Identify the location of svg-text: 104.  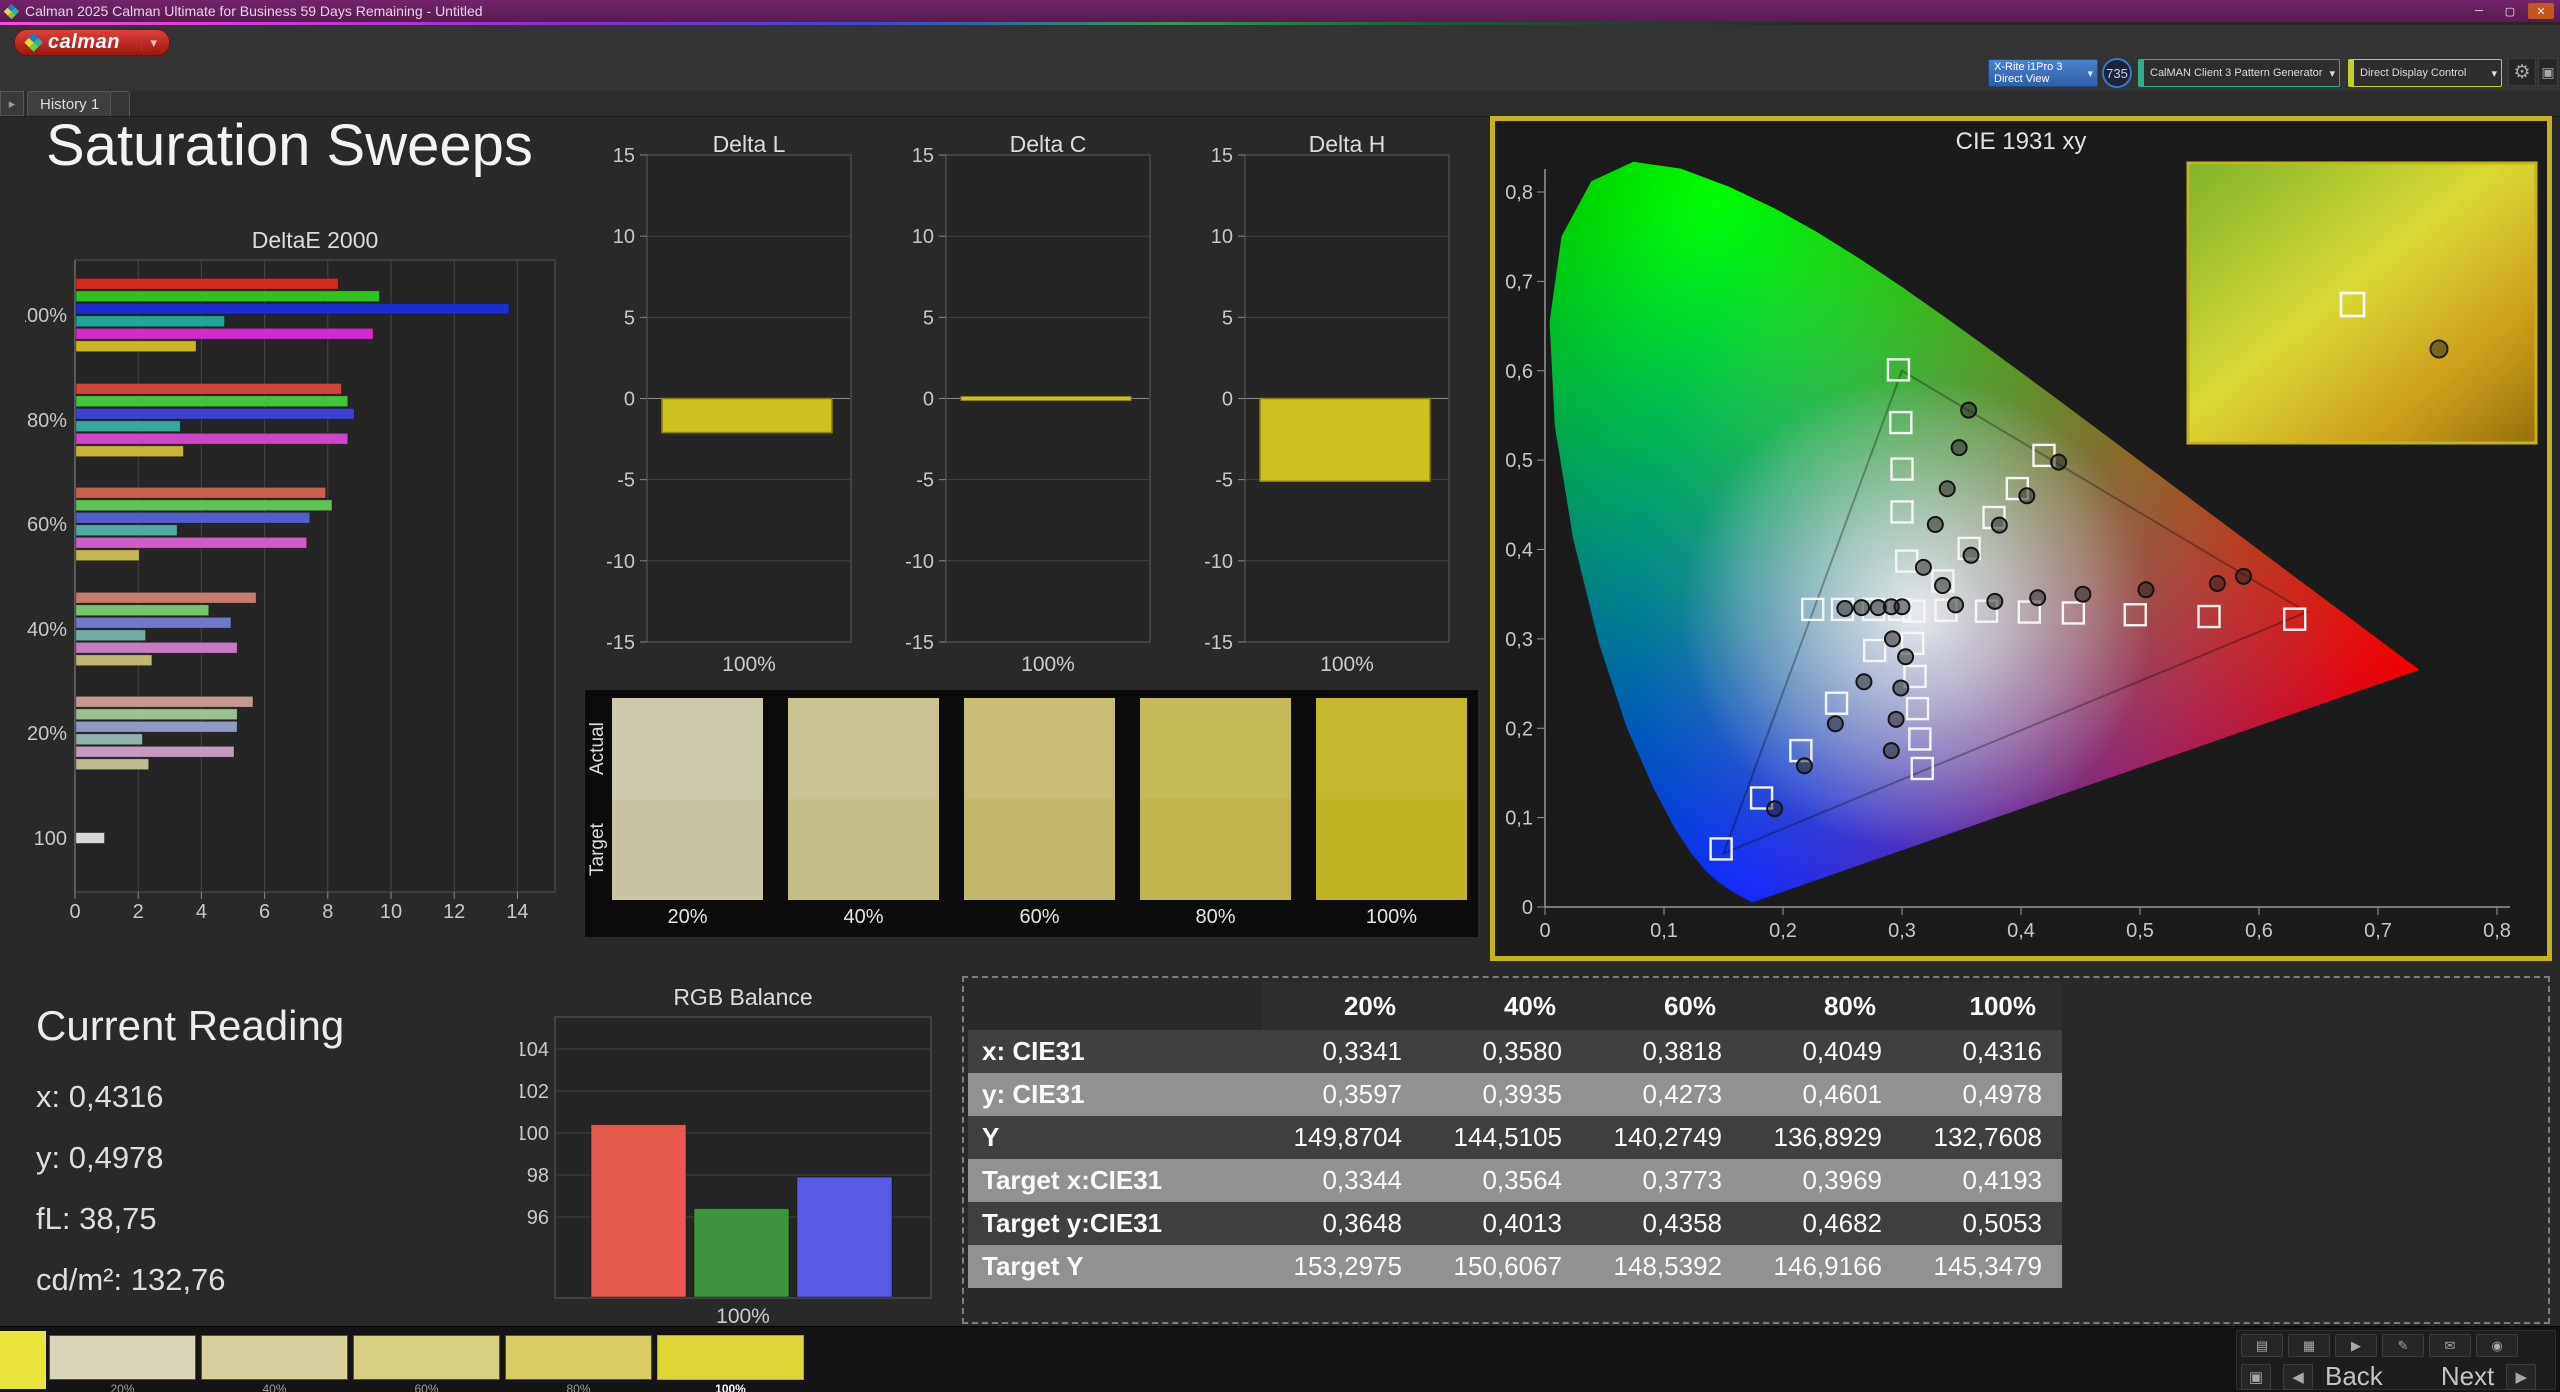
(534, 1050).